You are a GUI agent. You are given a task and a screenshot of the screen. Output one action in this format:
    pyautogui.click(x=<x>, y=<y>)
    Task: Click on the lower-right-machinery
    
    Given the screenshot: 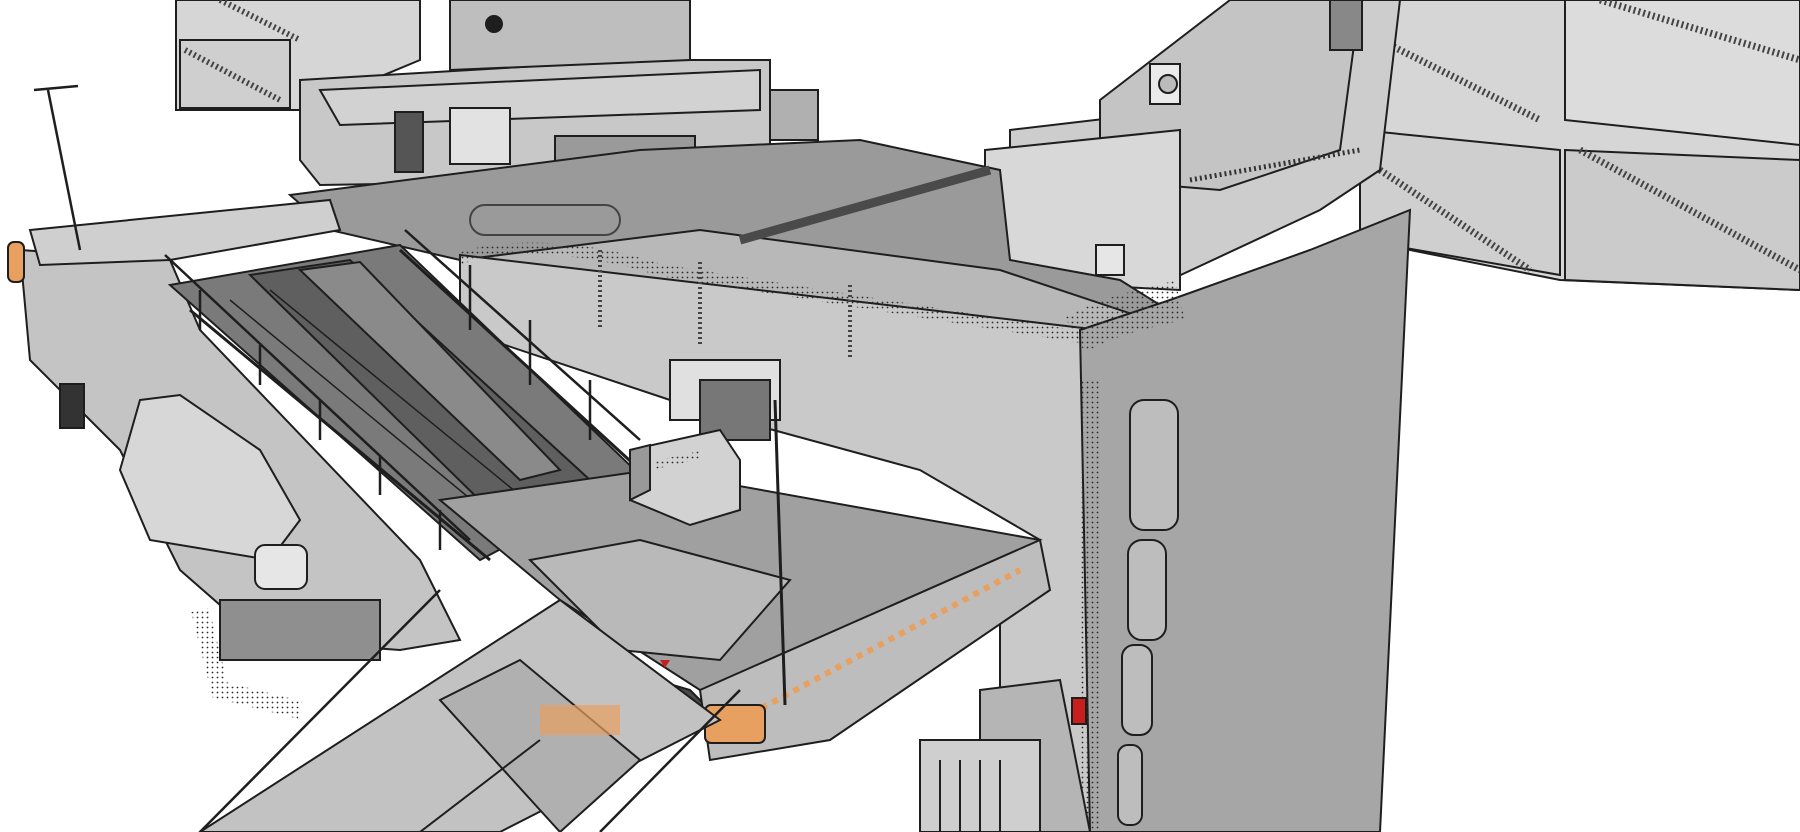 What is the action you would take?
    pyautogui.click(x=1005, y=755)
    